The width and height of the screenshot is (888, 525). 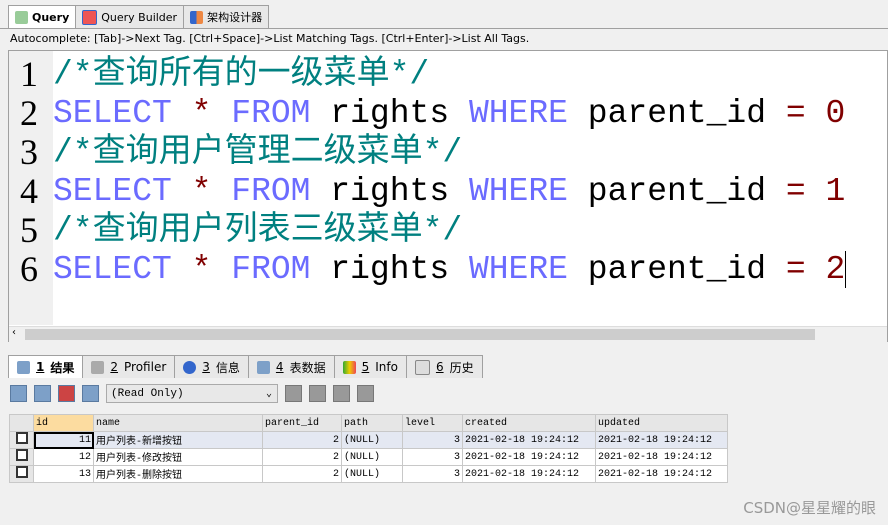 What do you see at coordinates (42, 16) in the screenshot?
I see `tab-query: Query` at bounding box center [42, 16].